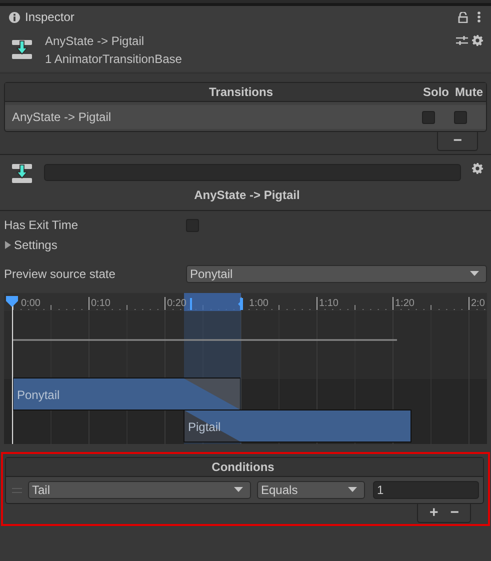  What do you see at coordinates (479, 17) in the screenshot?
I see `menu-icon` at bounding box center [479, 17].